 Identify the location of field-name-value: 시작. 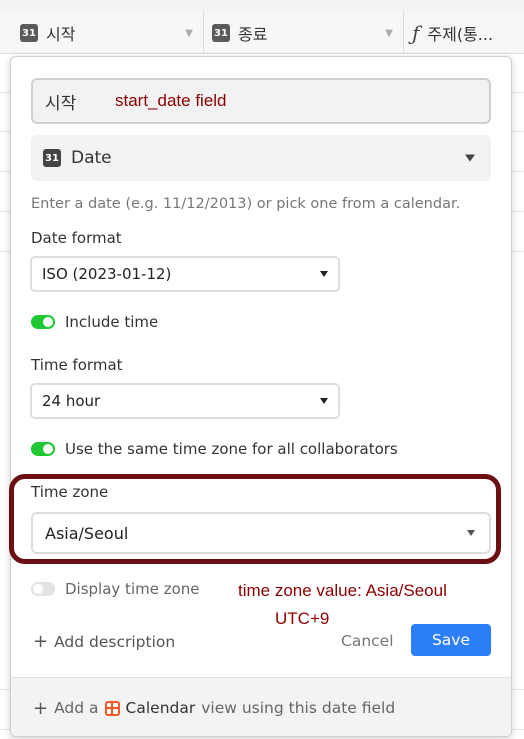
(61, 103).